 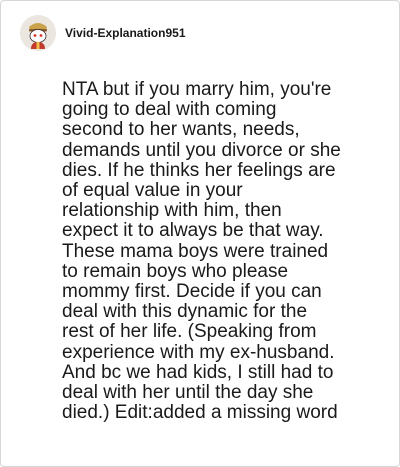 I want to click on comment-line: demands until you divorce or she, so click(x=201, y=150).